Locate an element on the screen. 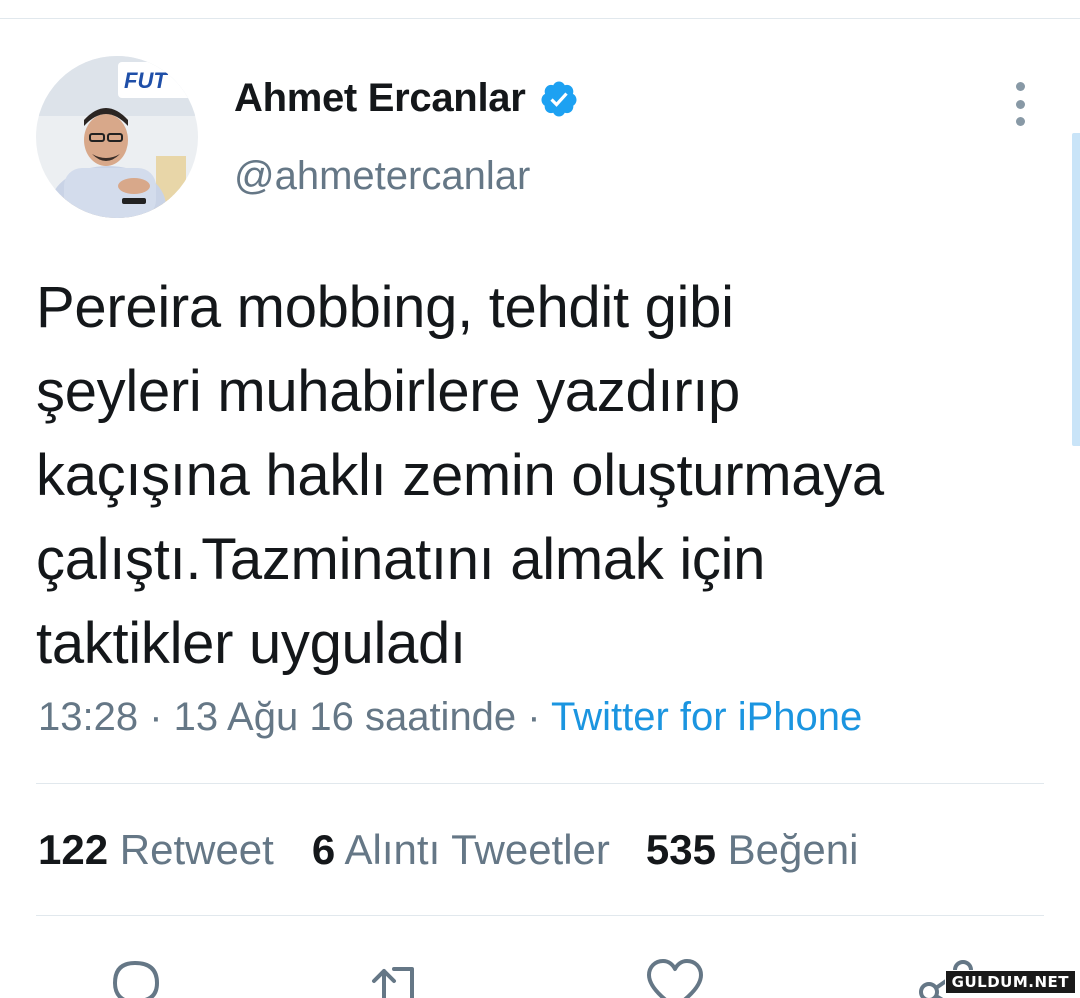  retweet-count-stat: 122 Retweet is located at coordinates (156, 850).